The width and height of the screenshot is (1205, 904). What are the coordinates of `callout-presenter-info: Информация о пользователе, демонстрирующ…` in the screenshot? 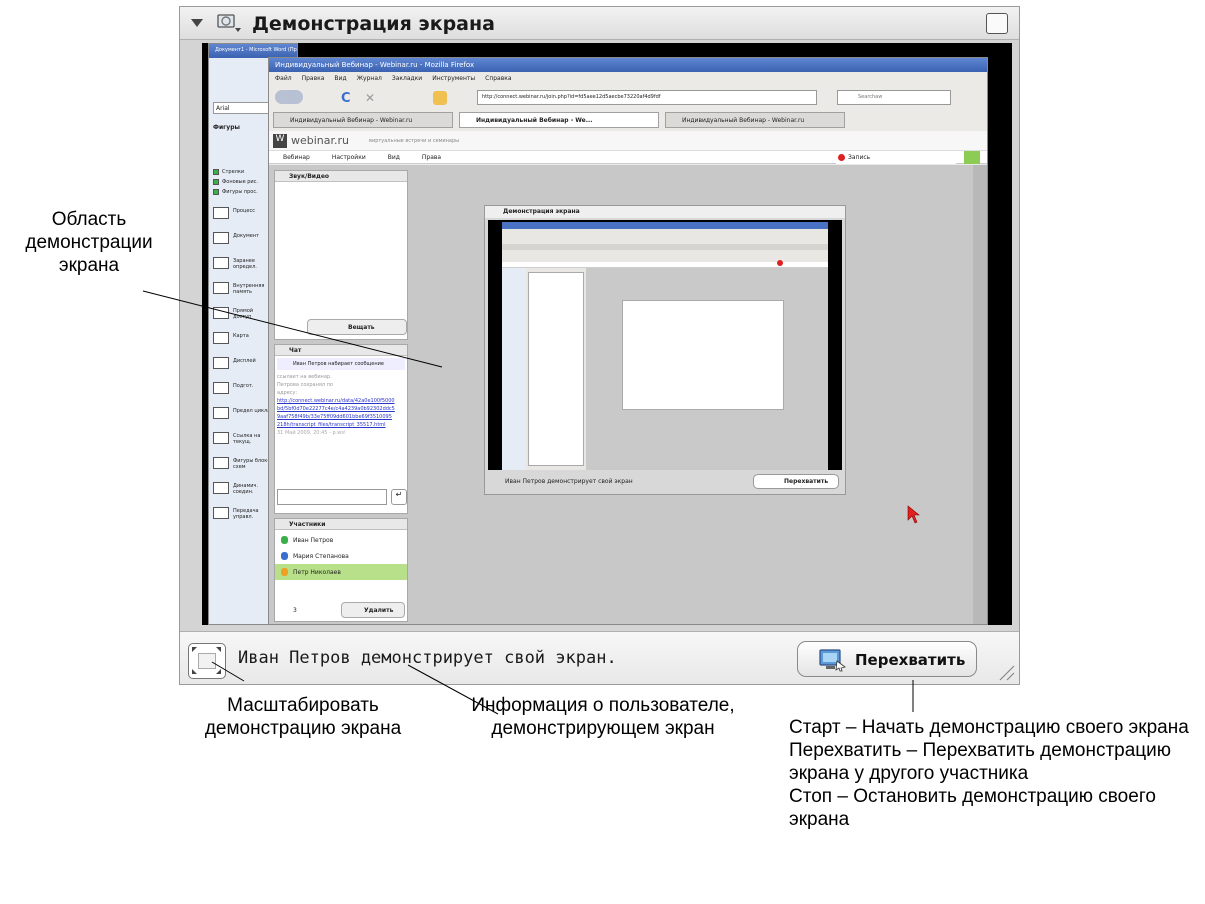 It's located at (603, 717).